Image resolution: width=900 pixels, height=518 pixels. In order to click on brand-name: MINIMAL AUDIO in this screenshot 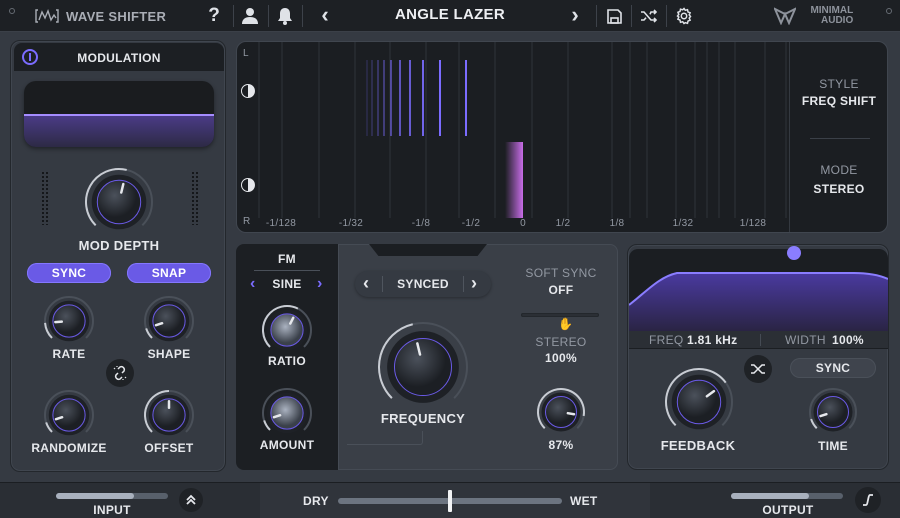, I will do `click(828, 16)`.